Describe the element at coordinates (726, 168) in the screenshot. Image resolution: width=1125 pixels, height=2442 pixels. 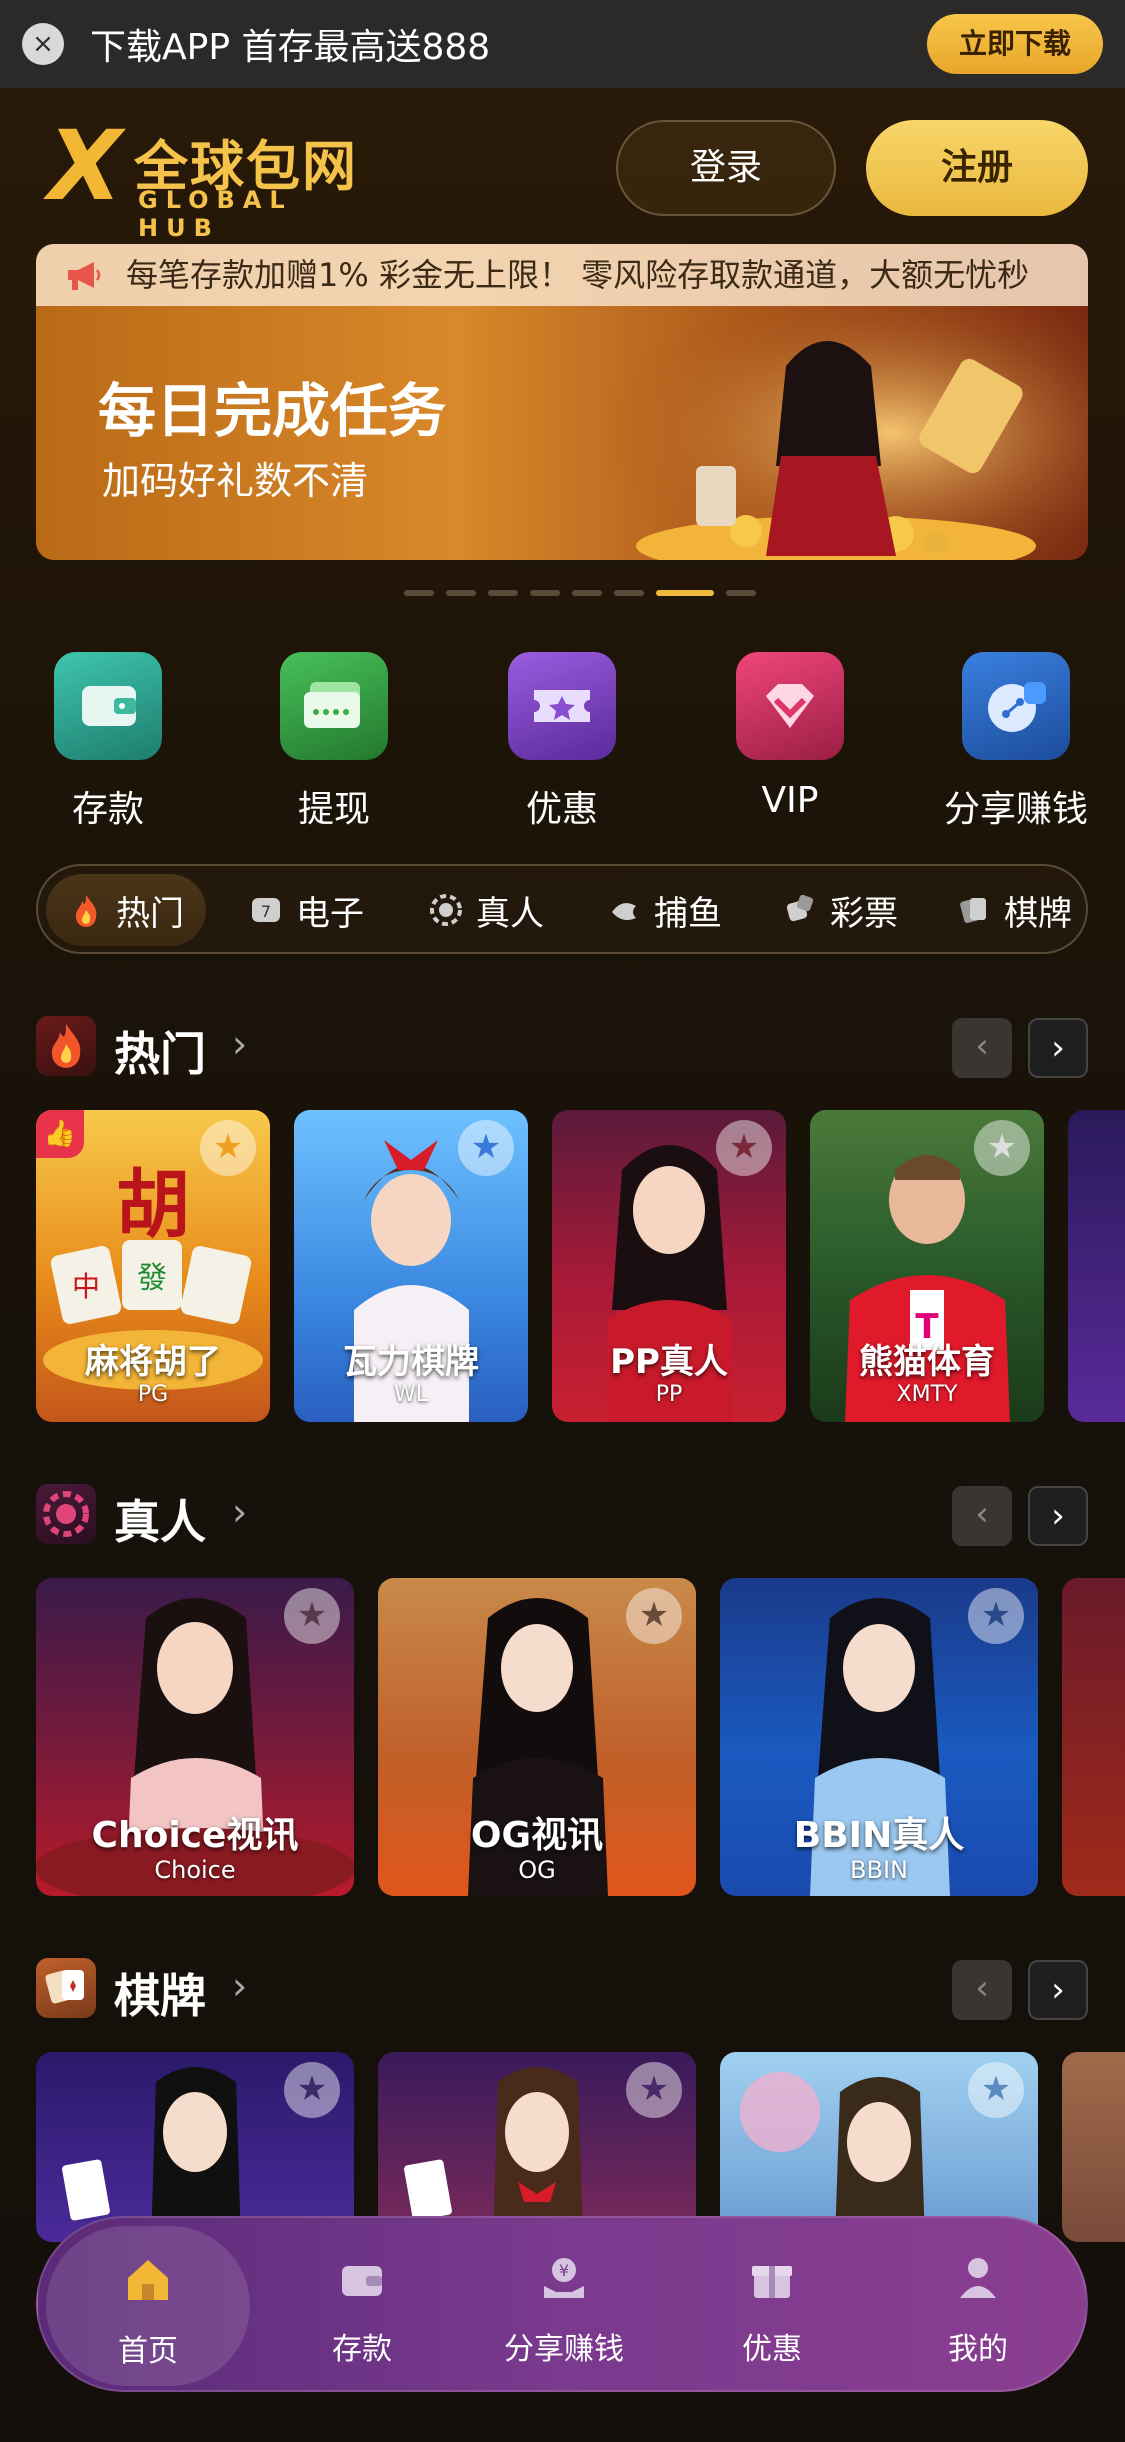
I see `login-button: 登录` at that location.